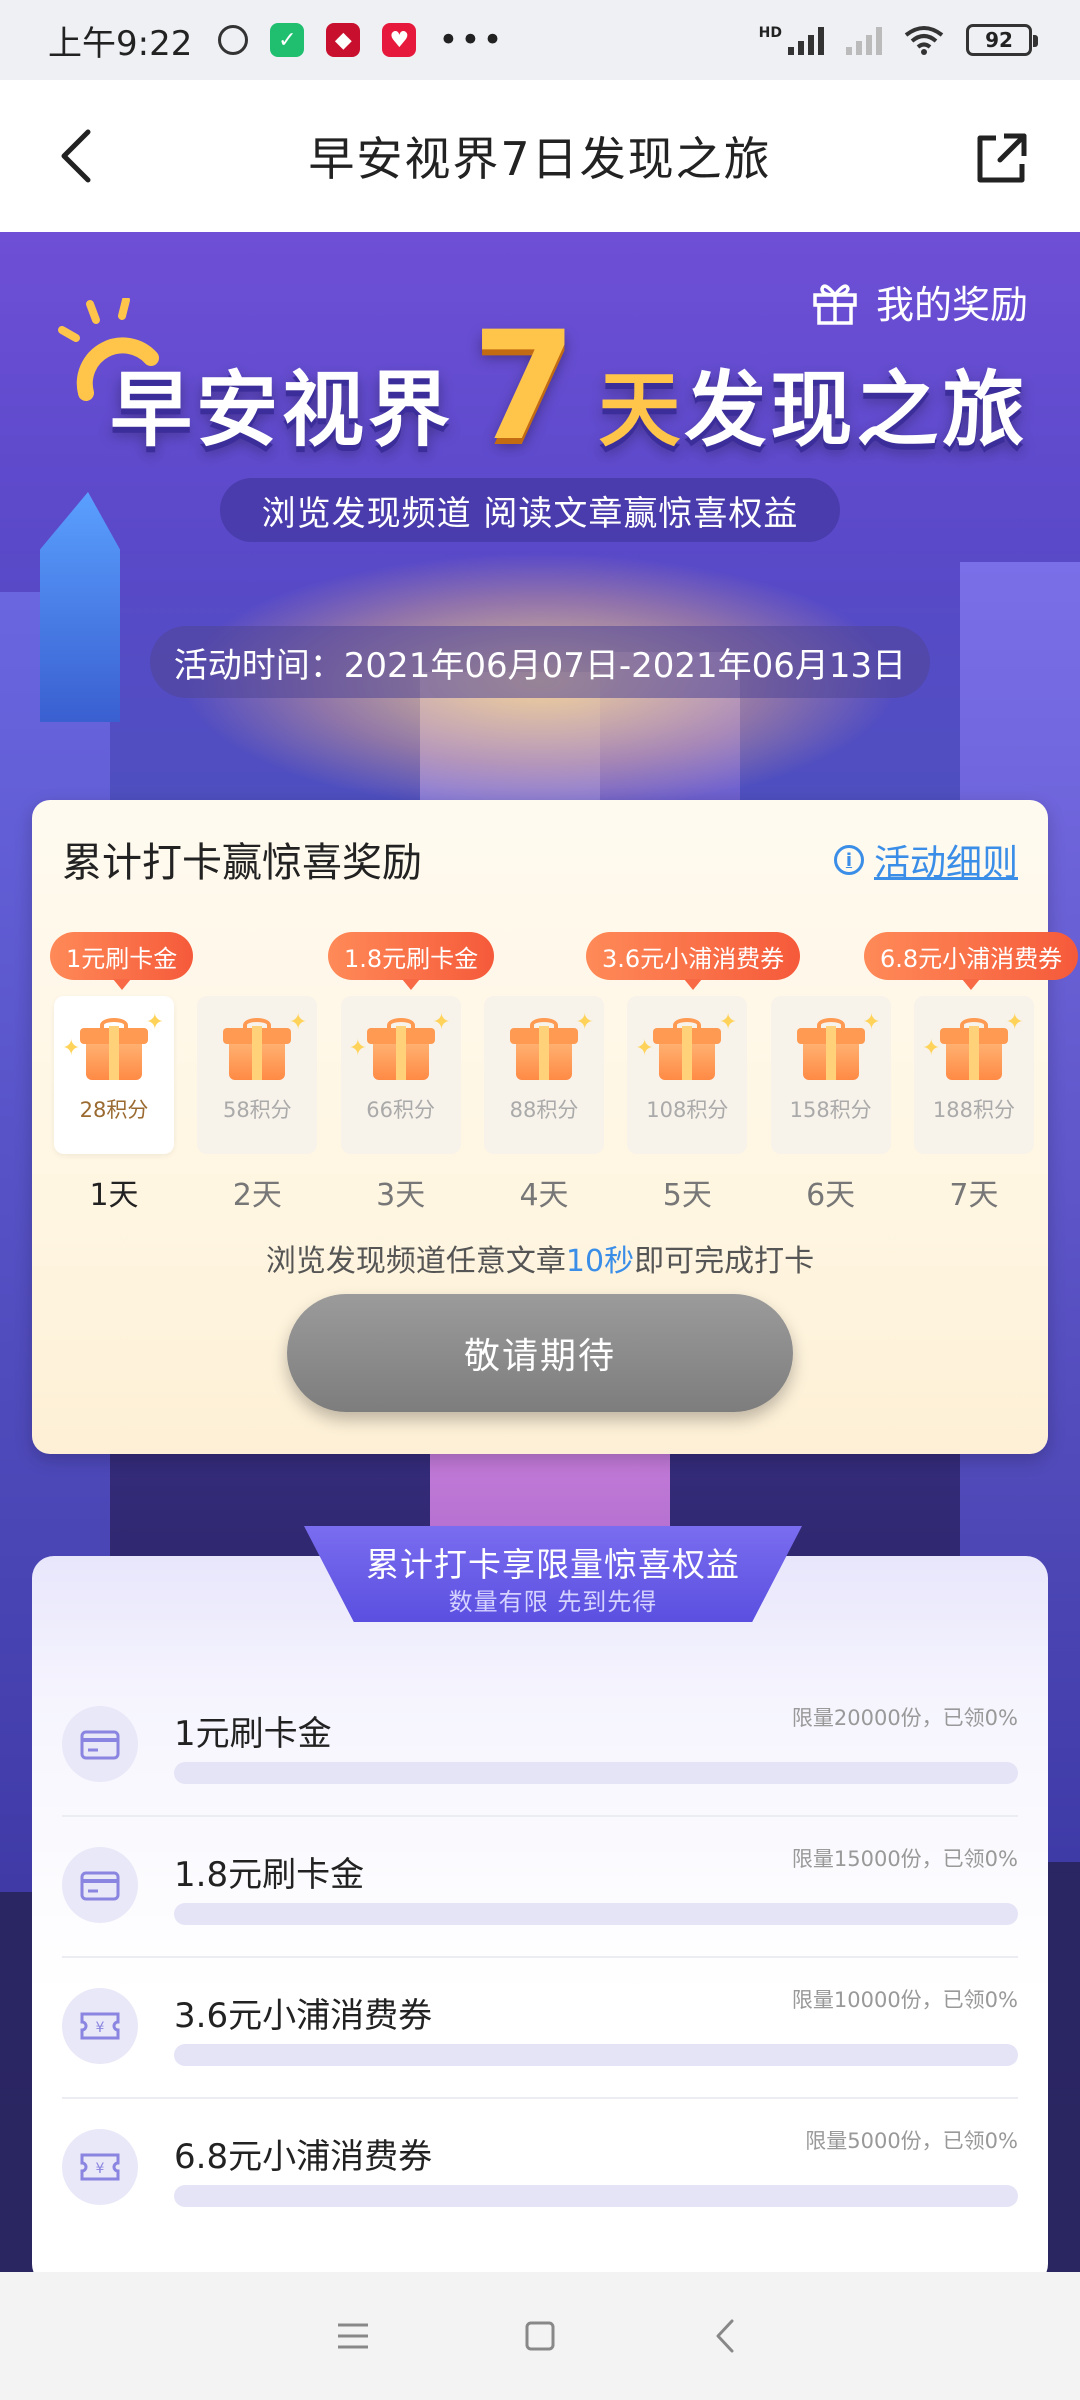  What do you see at coordinates (553, 1564) in the screenshot?
I see `benefits-title: 累计打卡享限量惊喜权益` at bounding box center [553, 1564].